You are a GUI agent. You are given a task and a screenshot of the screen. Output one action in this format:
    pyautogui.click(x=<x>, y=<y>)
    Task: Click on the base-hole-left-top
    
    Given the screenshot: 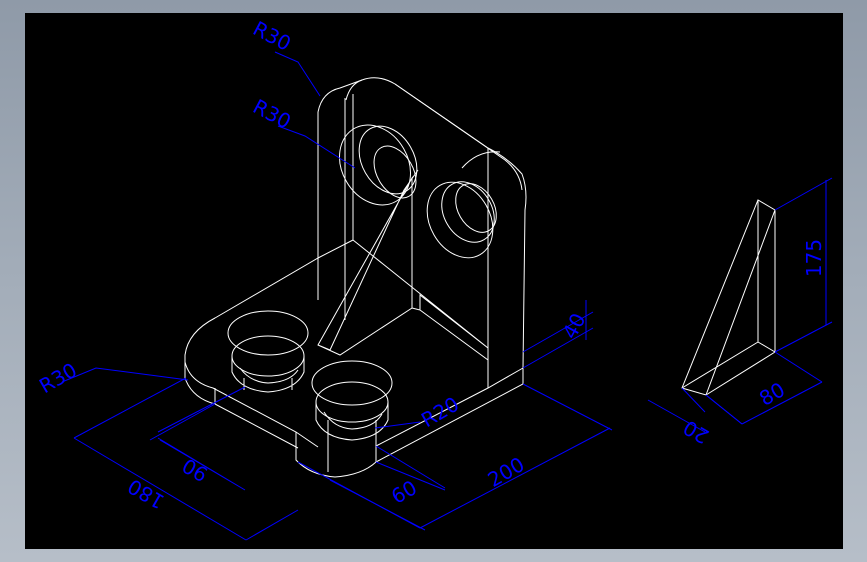 What is the action you would take?
    pyautogui.click(x=268, y=333)
    